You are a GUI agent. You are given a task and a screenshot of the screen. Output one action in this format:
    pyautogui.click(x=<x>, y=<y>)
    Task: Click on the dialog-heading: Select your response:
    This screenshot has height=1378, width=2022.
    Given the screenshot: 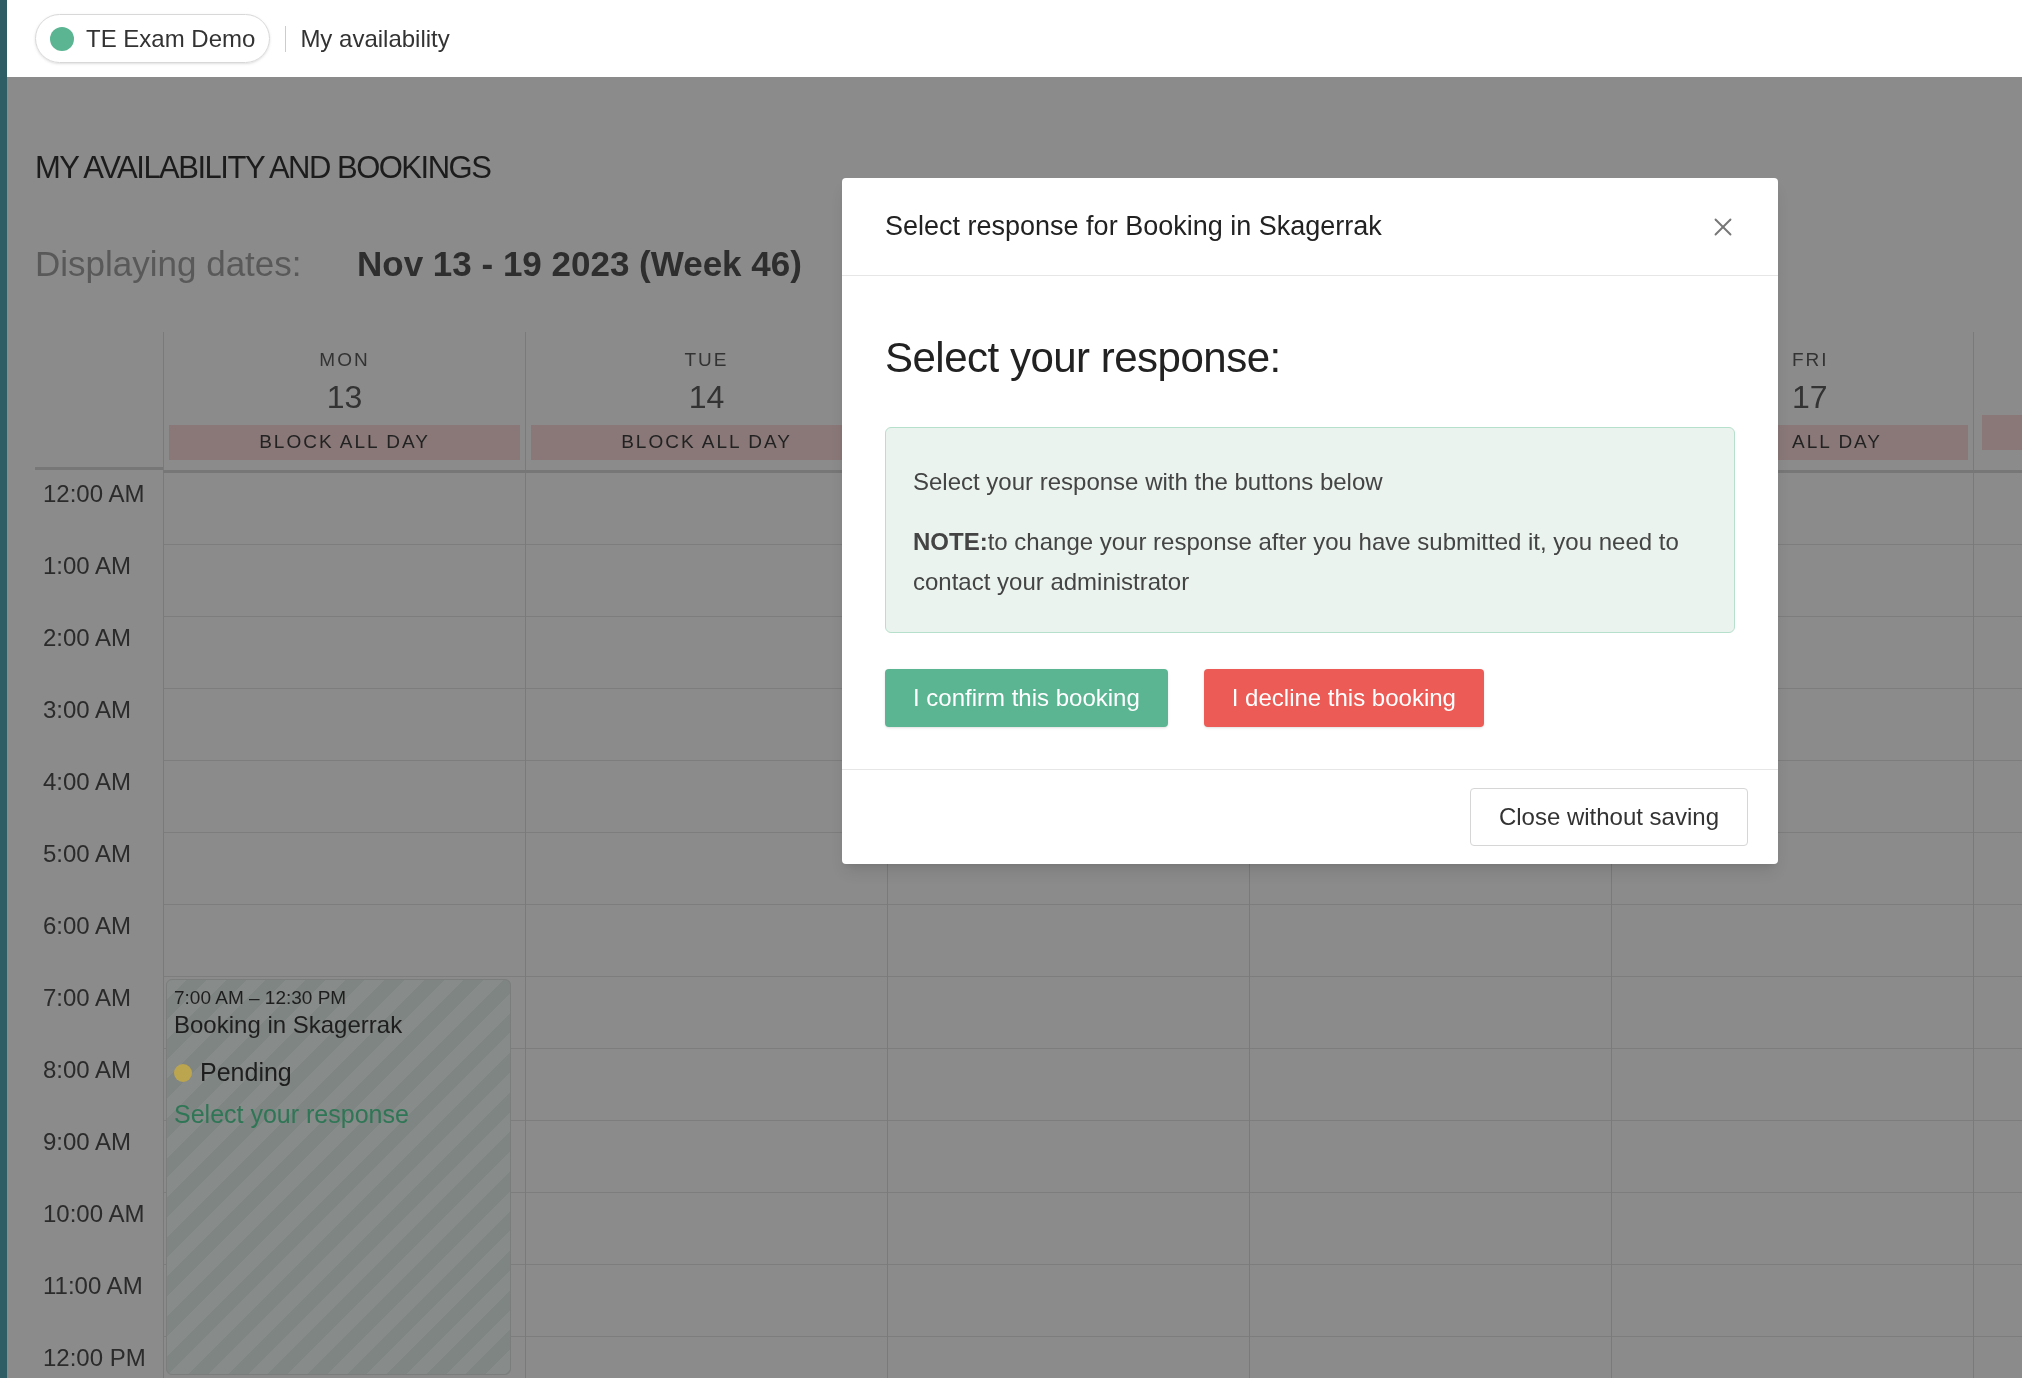 What is the action you would take?
    pyautogui.click(x=1083, y=358)
    